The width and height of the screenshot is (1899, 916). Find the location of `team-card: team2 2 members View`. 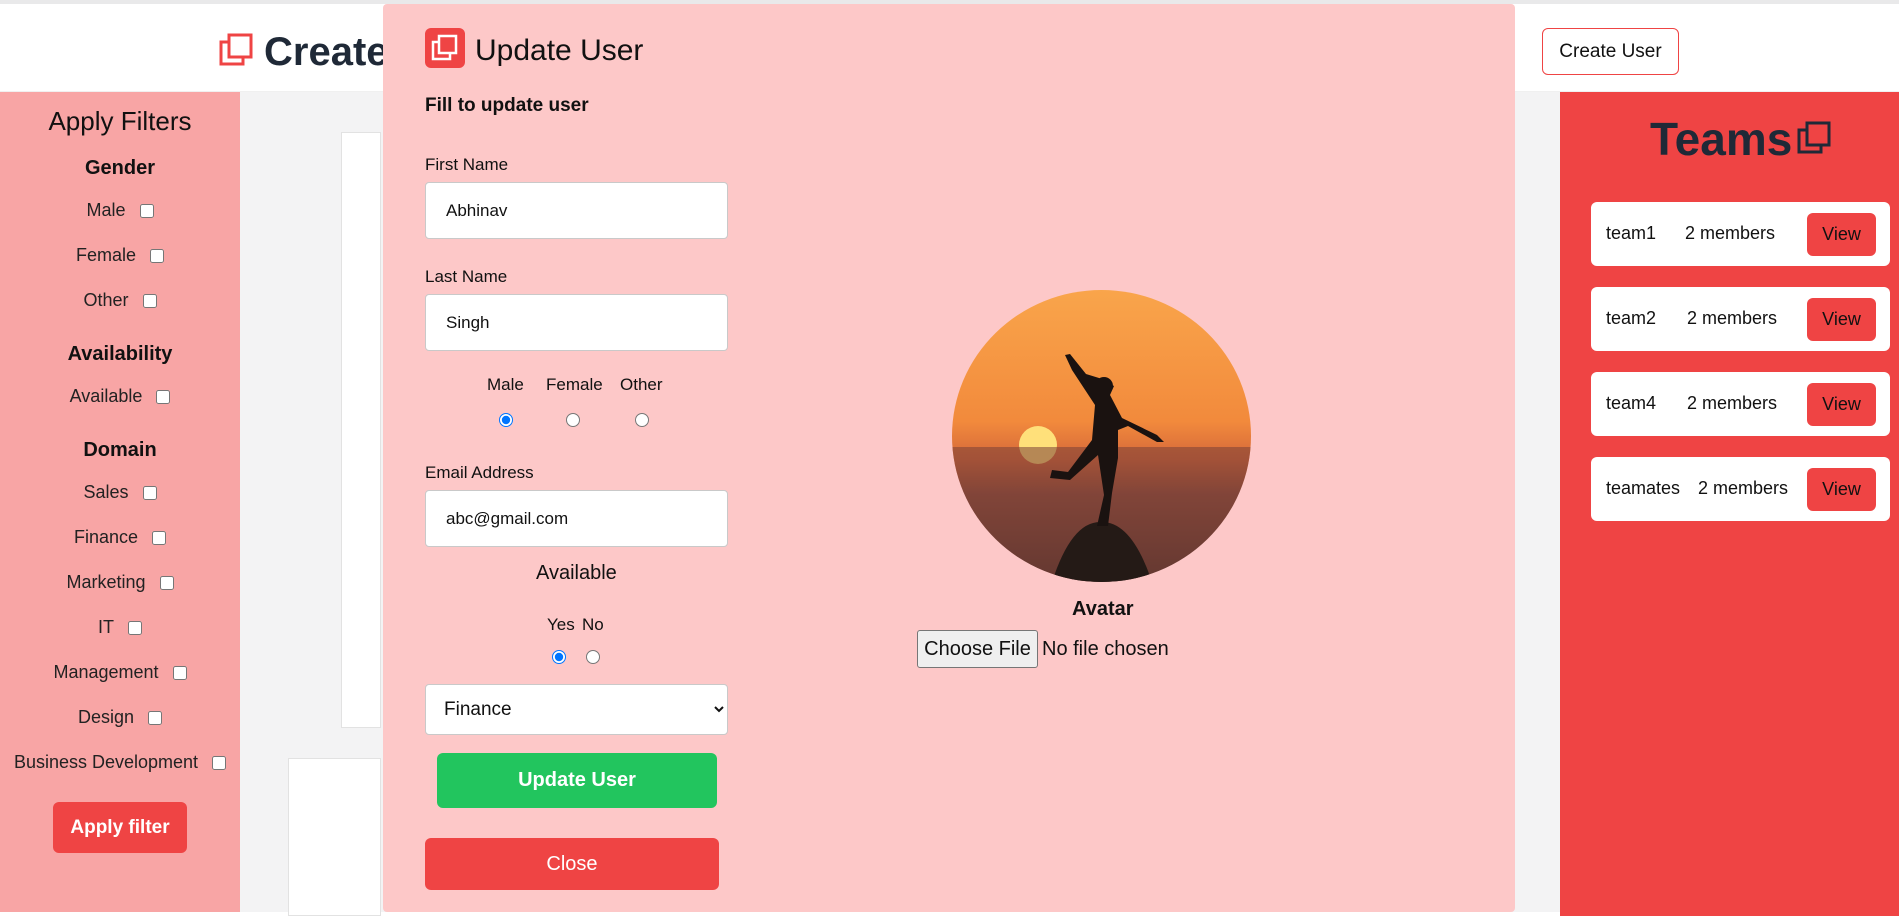

team-card: team2 2 members View is located at coordinates (1740, 319).